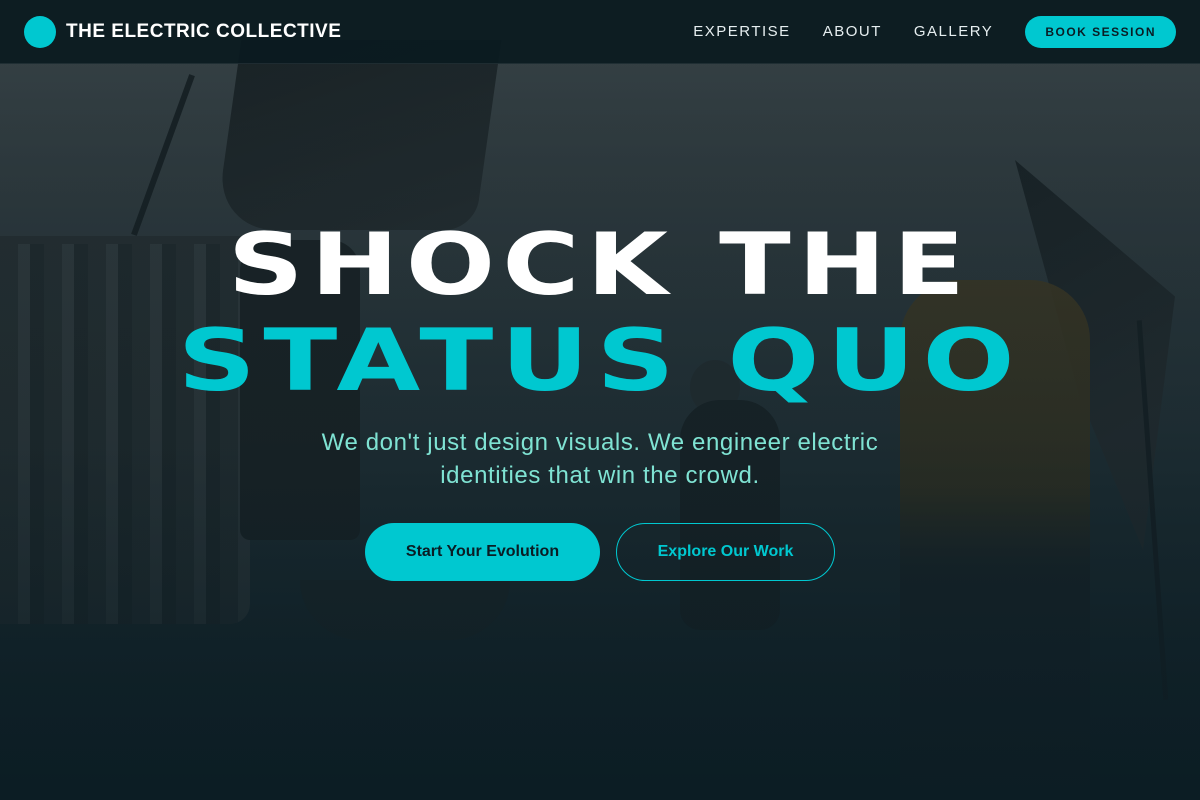  I want to click on nav-link-gallery: GALLERY, so click(953, 31).